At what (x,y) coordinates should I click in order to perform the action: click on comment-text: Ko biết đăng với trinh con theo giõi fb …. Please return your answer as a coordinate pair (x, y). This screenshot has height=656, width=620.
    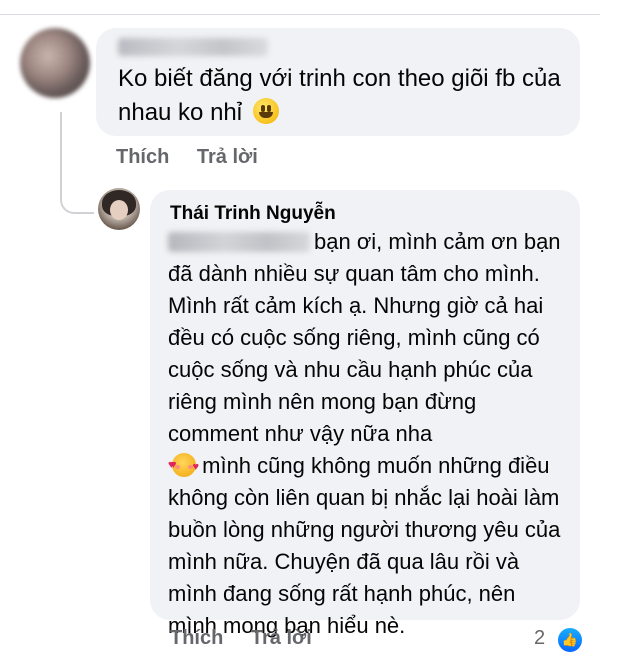
    Looking at the image, I should click on (339, 95).